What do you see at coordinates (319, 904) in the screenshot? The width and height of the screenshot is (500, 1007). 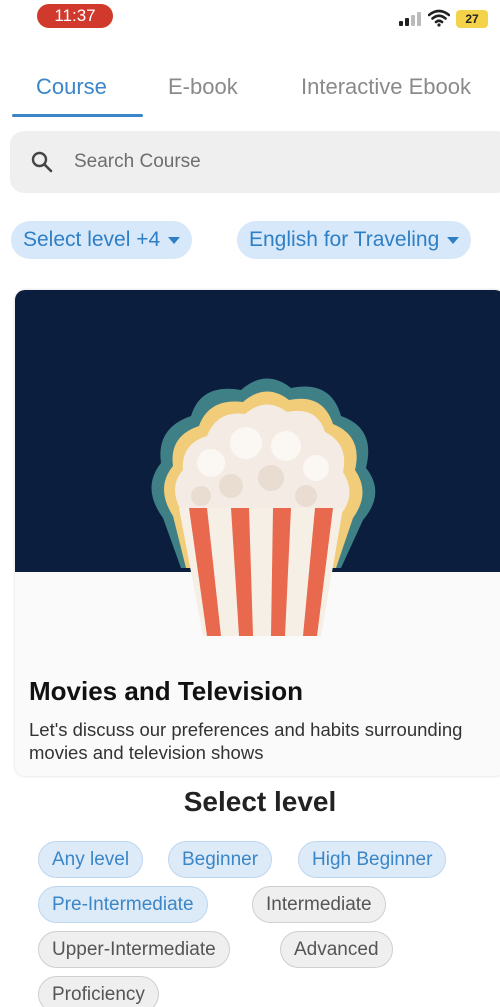 I see `level-chip-intermediate: Intermediate` at bounding box center [319, 904].